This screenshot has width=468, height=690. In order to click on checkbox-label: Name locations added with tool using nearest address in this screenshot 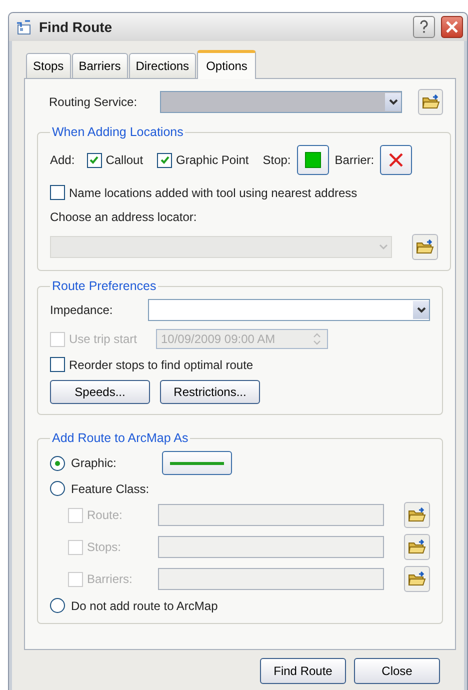, I will do `click(213, 193)`.